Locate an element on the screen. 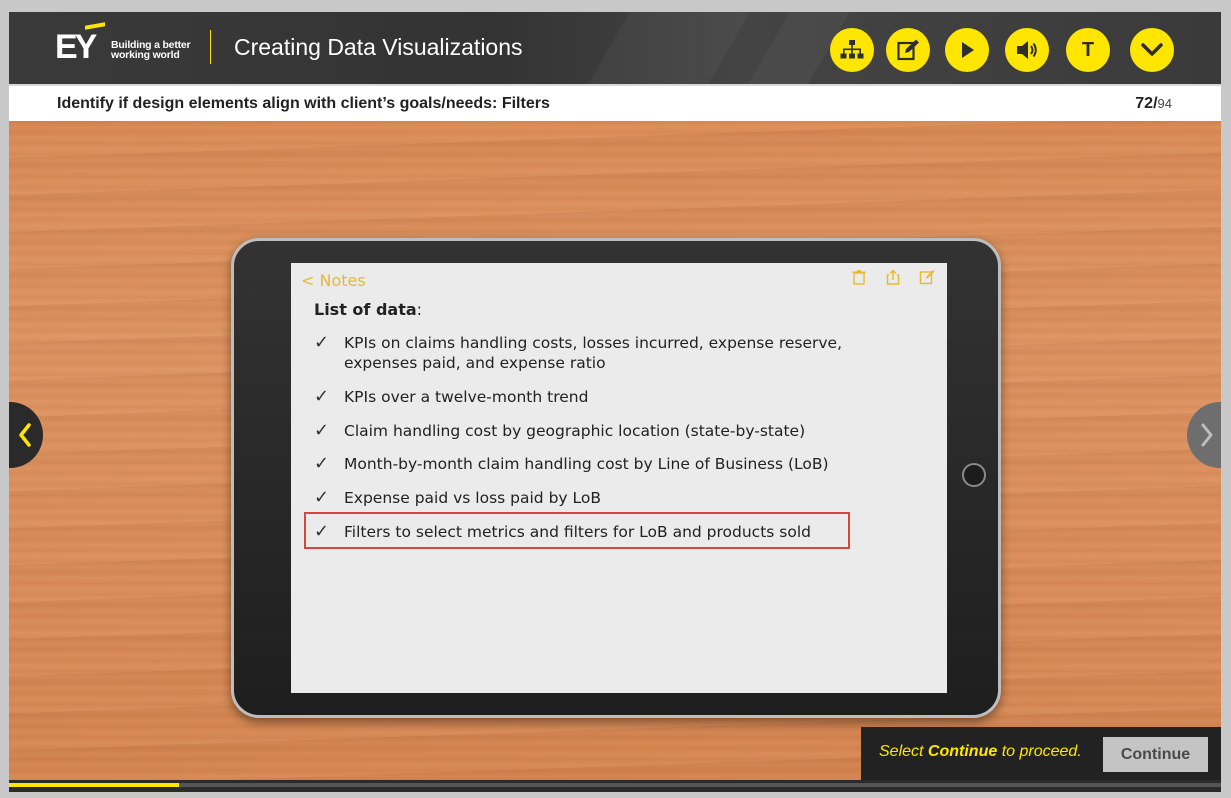 The width and height of the screenshot is (1231, 798). ey-logo-text: EY is located at coordinates (76, 47).